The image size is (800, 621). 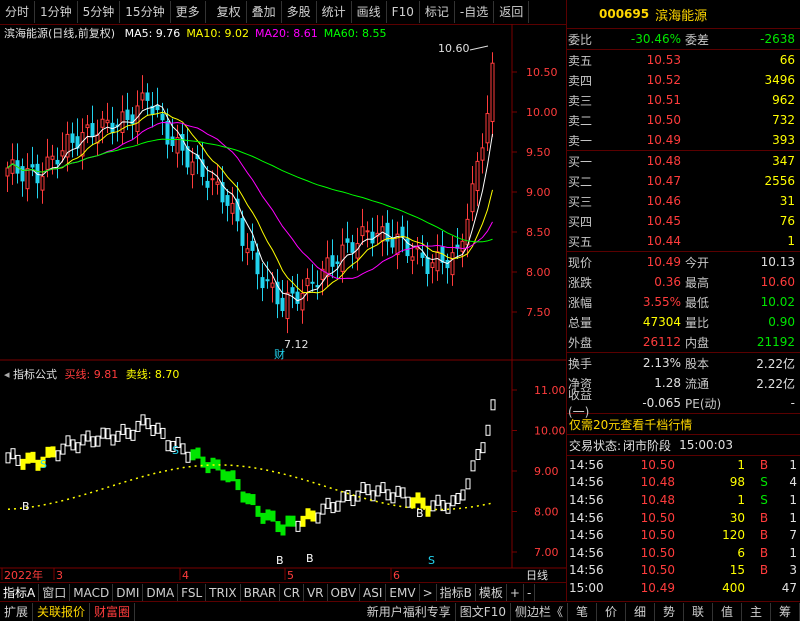 What do you see at coordinates (629, 424) in the screenshot?
I see `promo-text: 仅需20元查看千档行情` at bounding box center [629, 424].